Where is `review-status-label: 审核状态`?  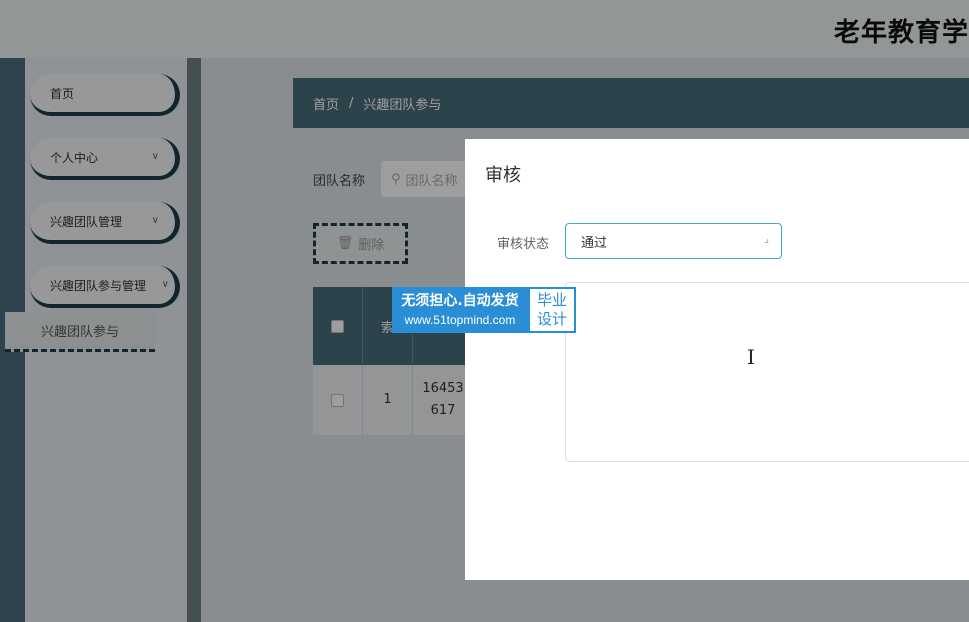
review-status-label: 审核状态 is located at coordinates (523, 244).